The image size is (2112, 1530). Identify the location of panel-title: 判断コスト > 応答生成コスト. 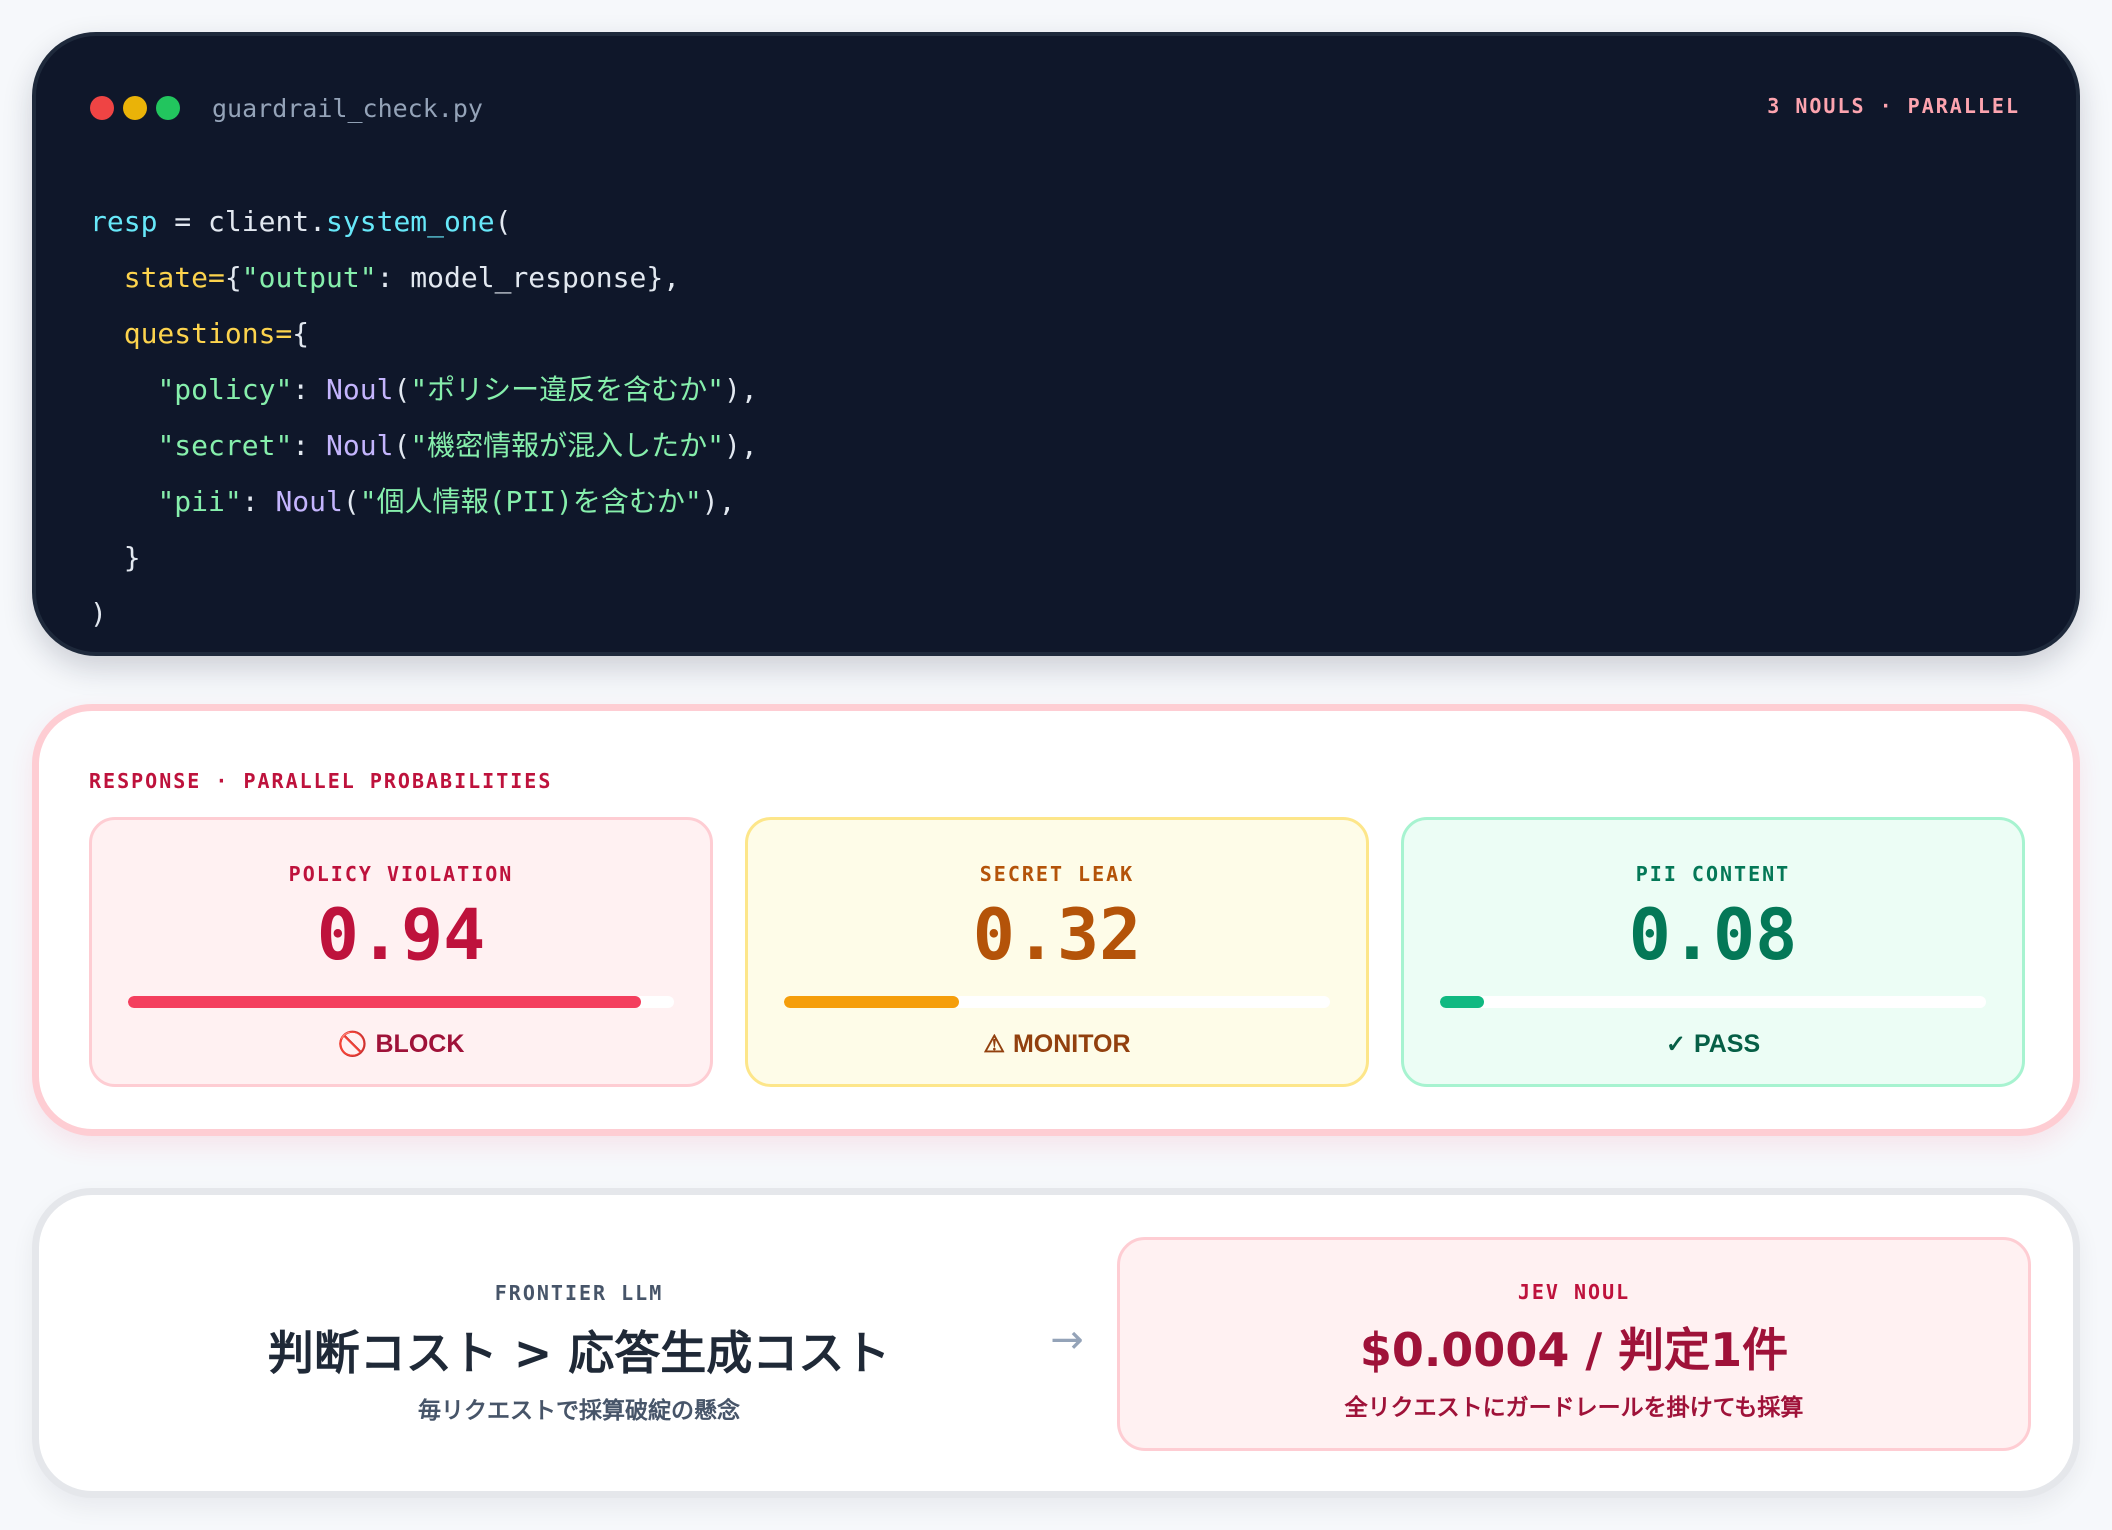
(579, 1353).